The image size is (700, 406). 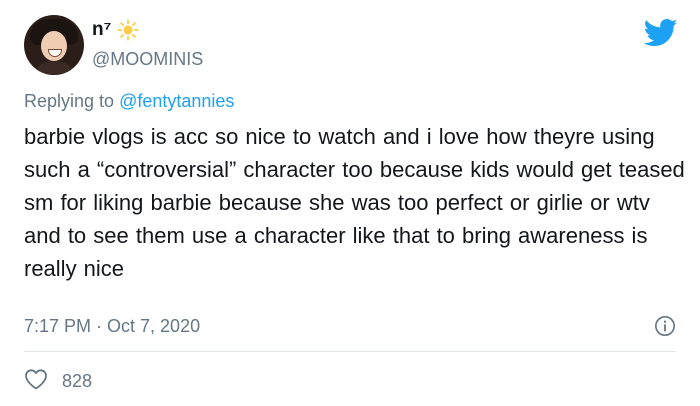 What do you see at coordinates (176, 101) in the screenshot?
I see `replying-to-link: @fentytannies` at bounding box center [176, 101].